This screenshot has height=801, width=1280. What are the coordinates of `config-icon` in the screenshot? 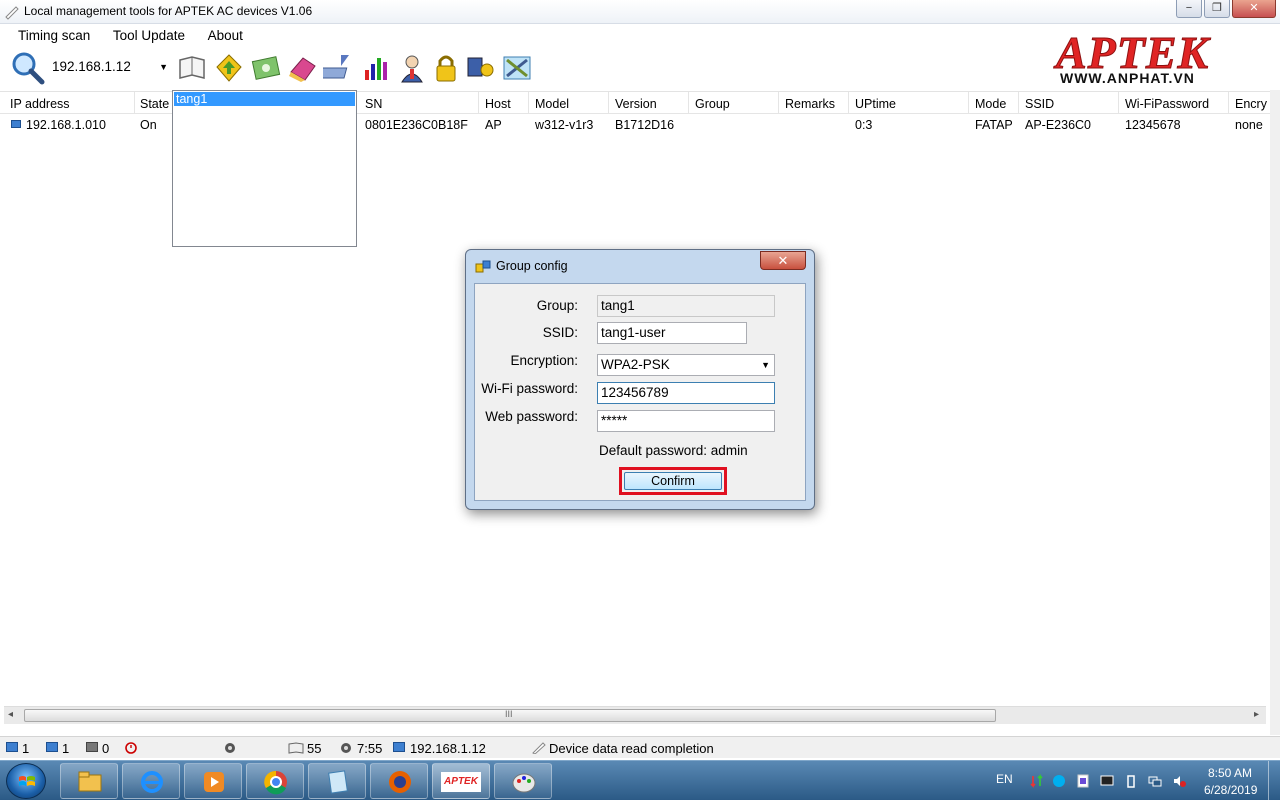 It's located at (266, 68).